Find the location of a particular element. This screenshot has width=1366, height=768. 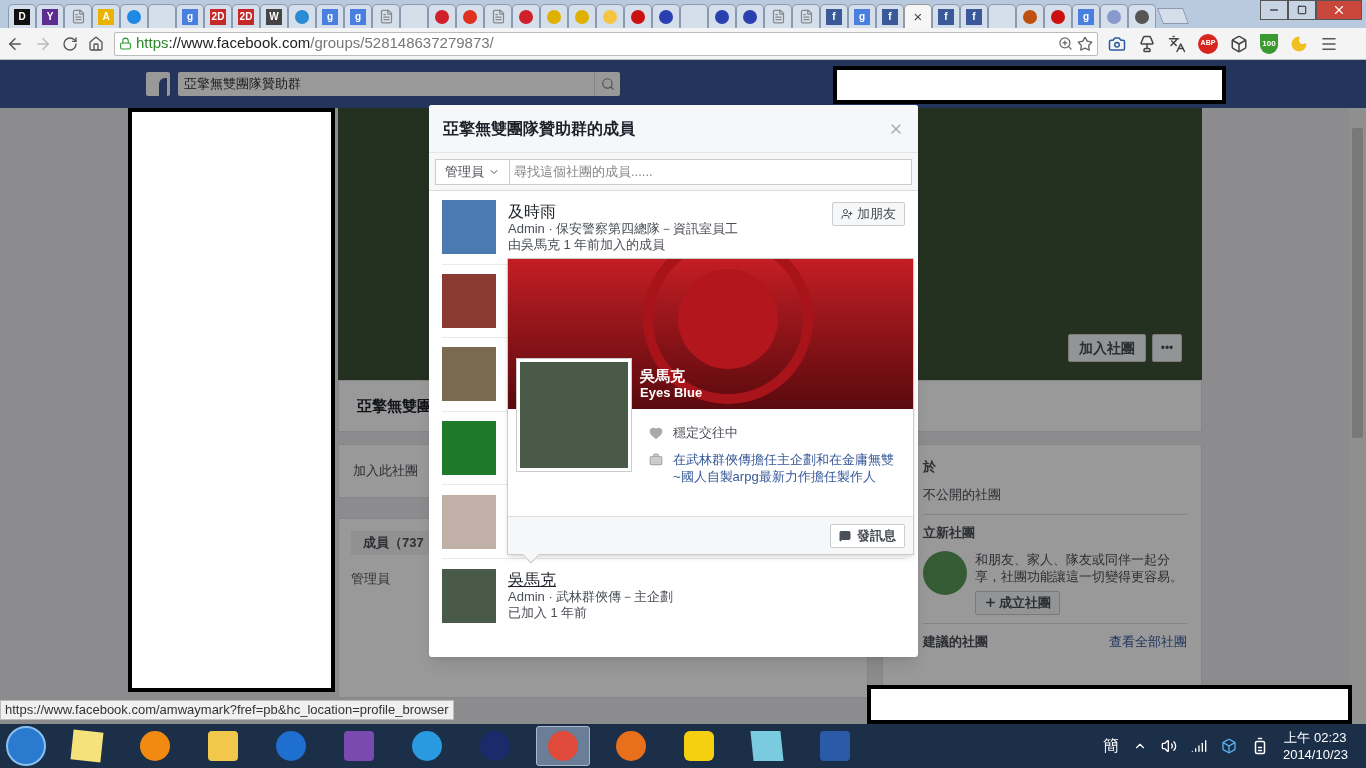

site-logo-icon: D is located at coordinates (22, 16).